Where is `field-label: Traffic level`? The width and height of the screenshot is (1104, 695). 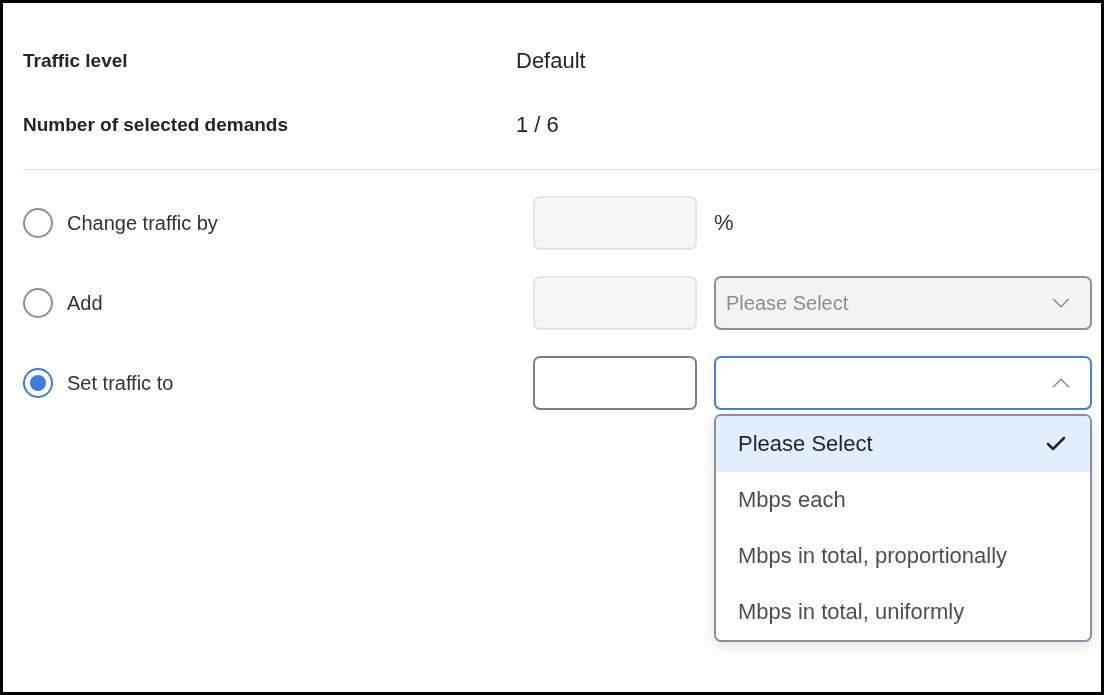 field-label: Traffic level is located at coordinates (76, 61).